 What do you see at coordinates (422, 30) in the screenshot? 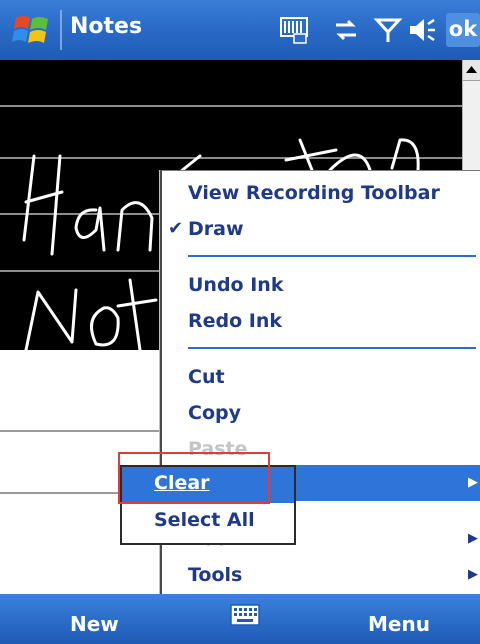
I see `volume-icon` at bounding box center [422, 30].